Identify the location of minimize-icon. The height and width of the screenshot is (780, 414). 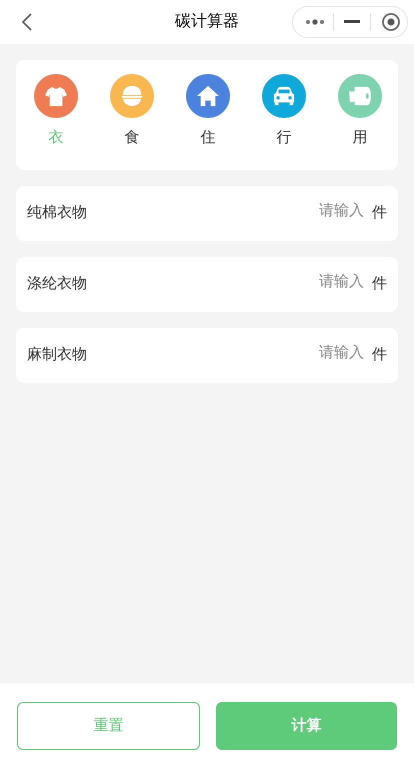
(352, 22).